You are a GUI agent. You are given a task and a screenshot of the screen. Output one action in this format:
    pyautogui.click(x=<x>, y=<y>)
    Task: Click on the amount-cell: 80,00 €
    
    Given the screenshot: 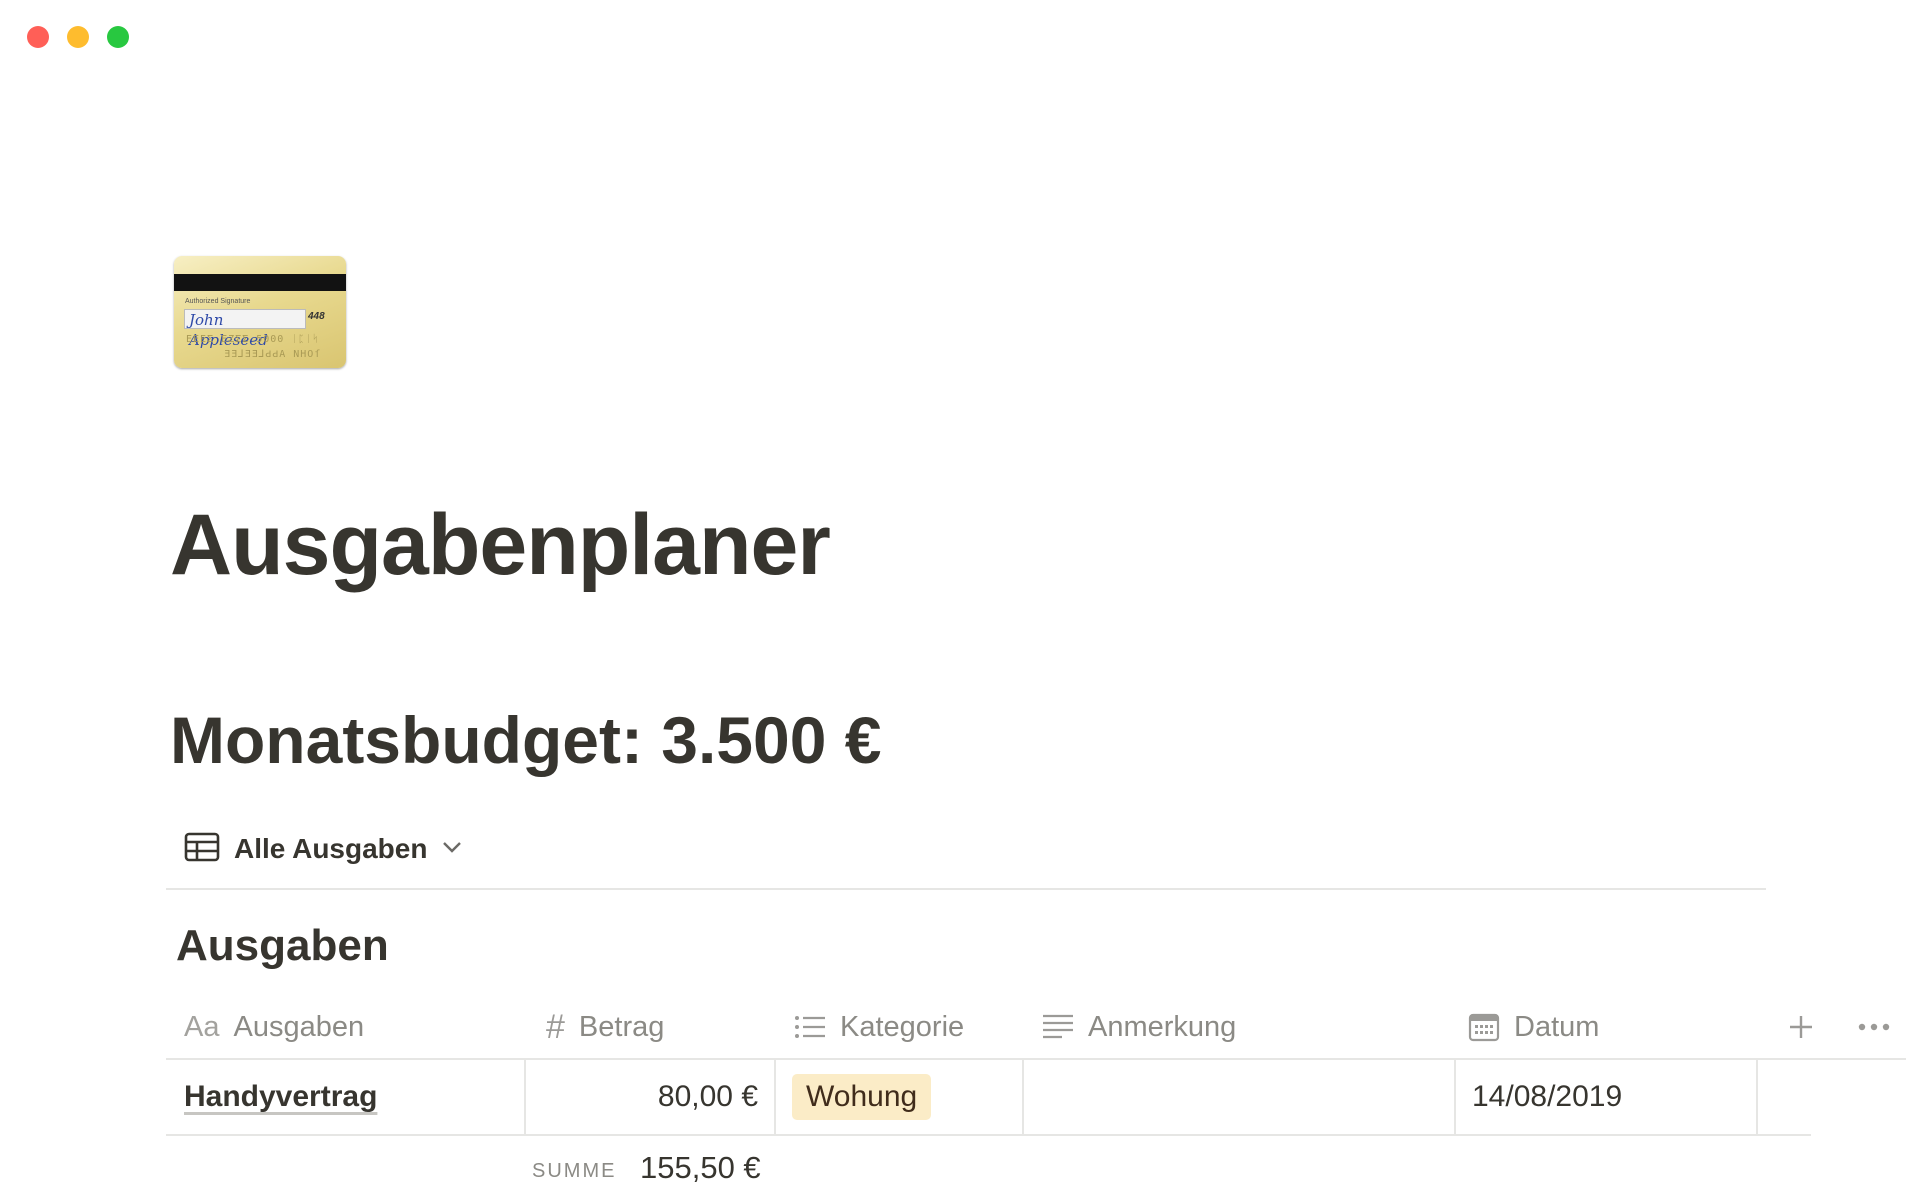 What is the action you would take?
    pyautogui.click(x=642, y=1097)
    